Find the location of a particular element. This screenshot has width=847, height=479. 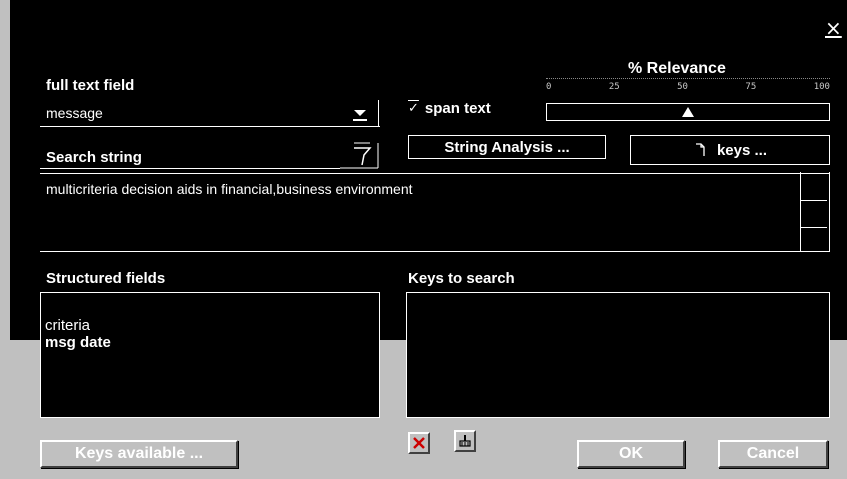

select-divider is located at coordinates (378, 113).